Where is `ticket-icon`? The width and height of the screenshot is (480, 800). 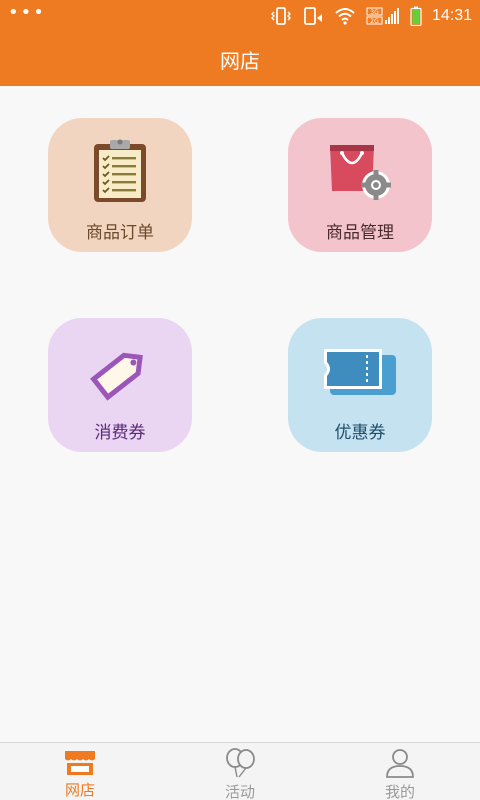
ticket-icon is located at coordinates (360, 372).